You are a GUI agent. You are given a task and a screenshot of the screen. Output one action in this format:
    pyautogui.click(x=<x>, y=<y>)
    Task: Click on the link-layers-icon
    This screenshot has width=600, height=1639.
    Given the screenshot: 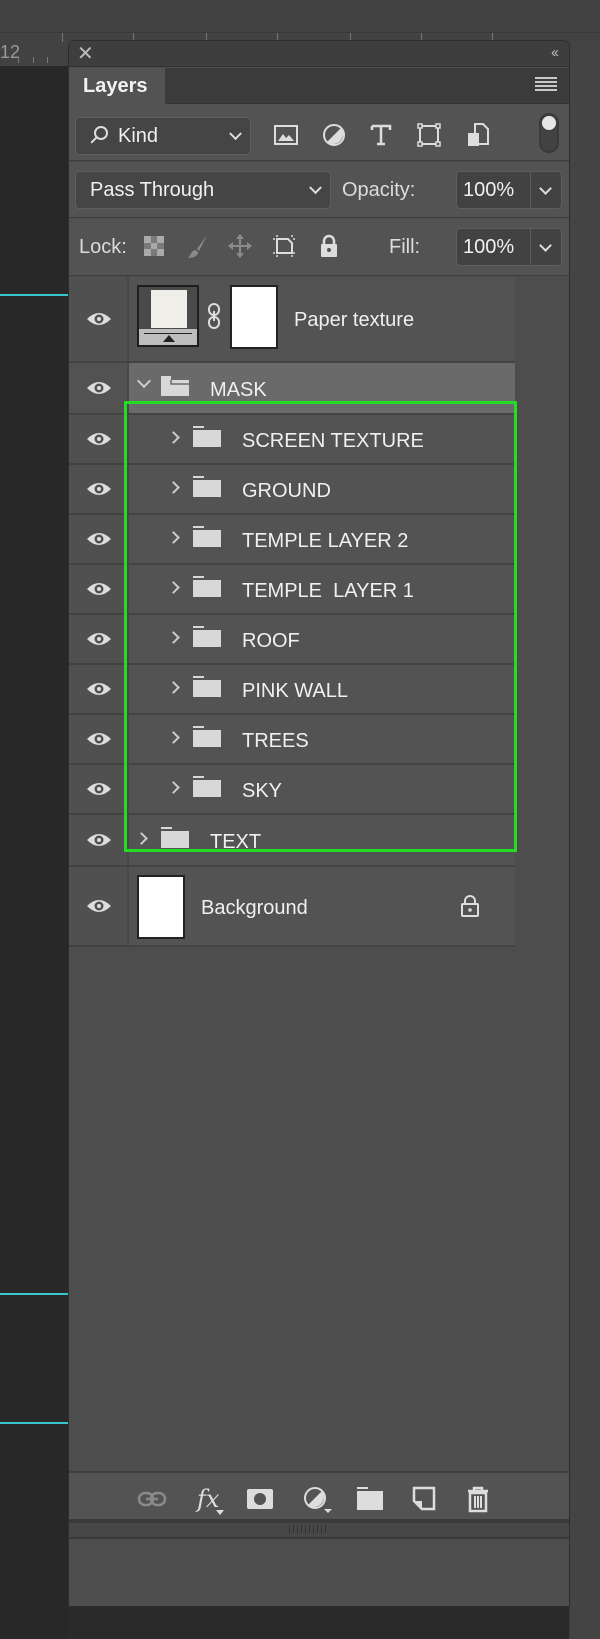 What is the action you would take?
    pyautogui.click(x=152, y=1499)
    